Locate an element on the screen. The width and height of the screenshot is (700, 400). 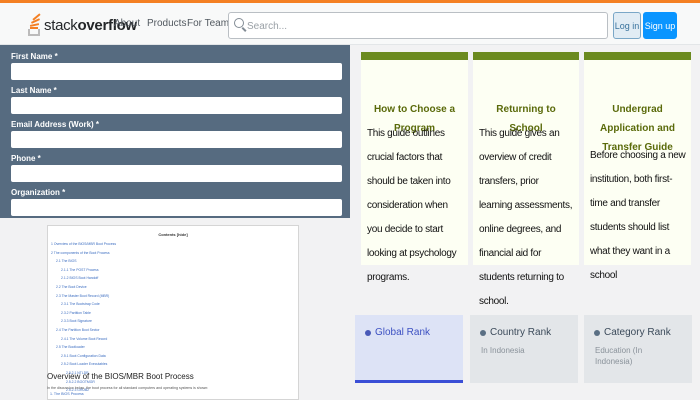
phone-field is located at coordinates (176, 173).